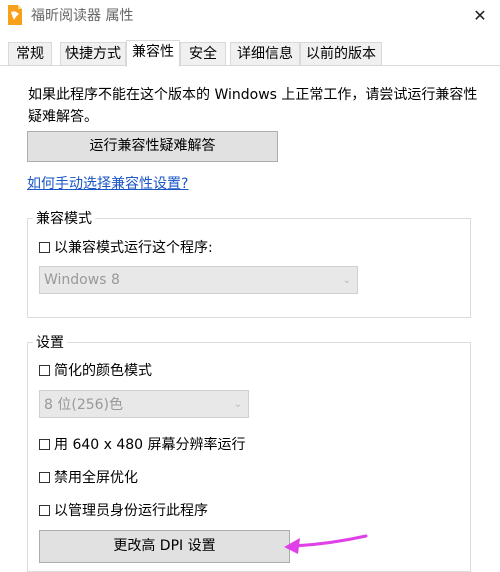  I want to click on compat-os-select-value: Windows 8, so click(82, 280).